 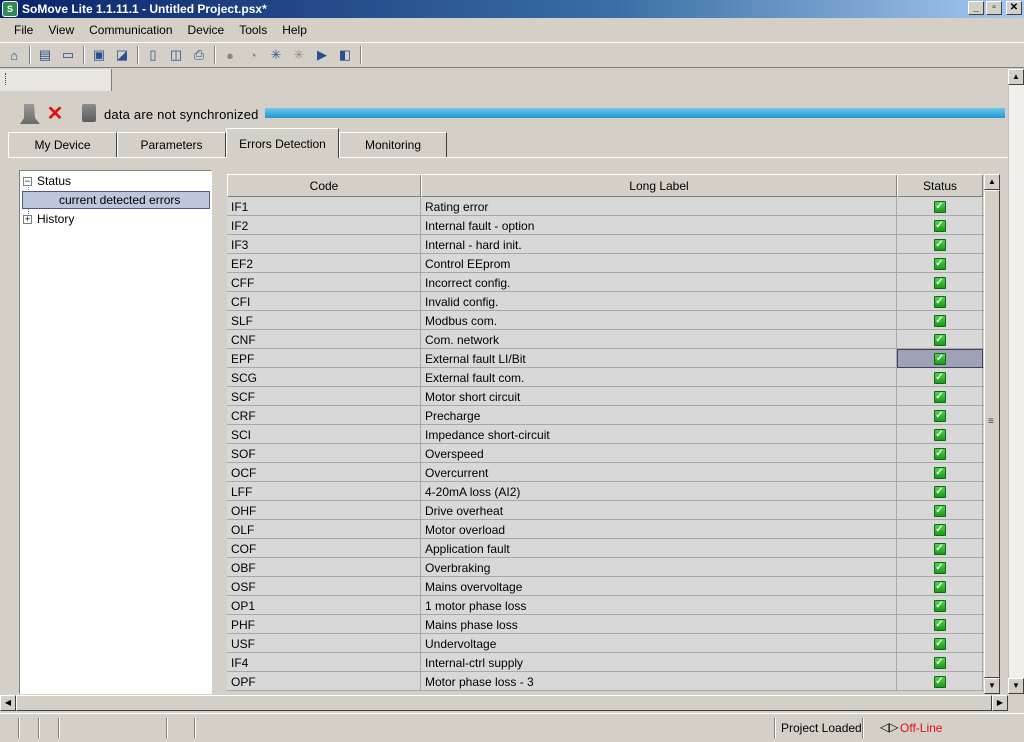 What do you see at coordinates (659, 510) in the screenshot?
I see `cell-long-label: Drive overheat` at bounding box center [659, 510].